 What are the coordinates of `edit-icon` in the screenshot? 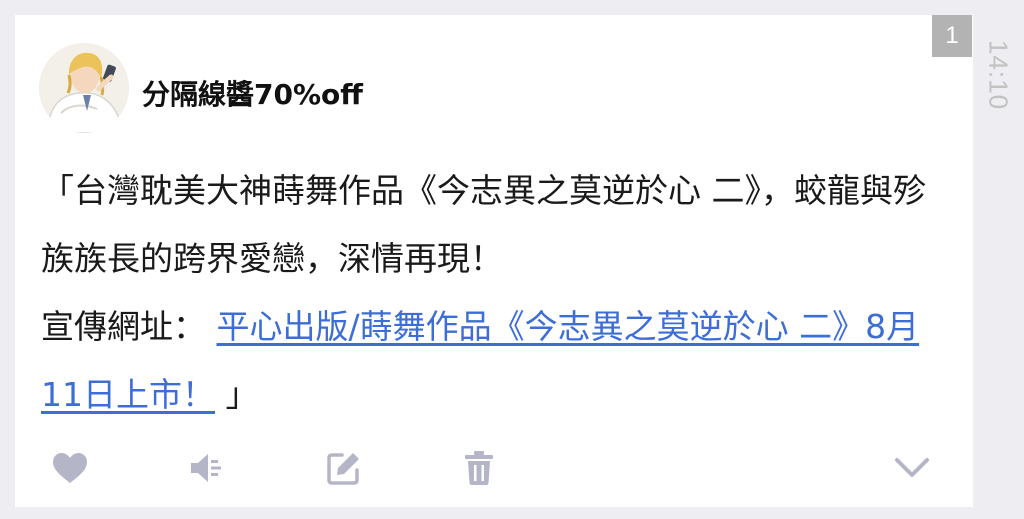 It's located at (343, 469).